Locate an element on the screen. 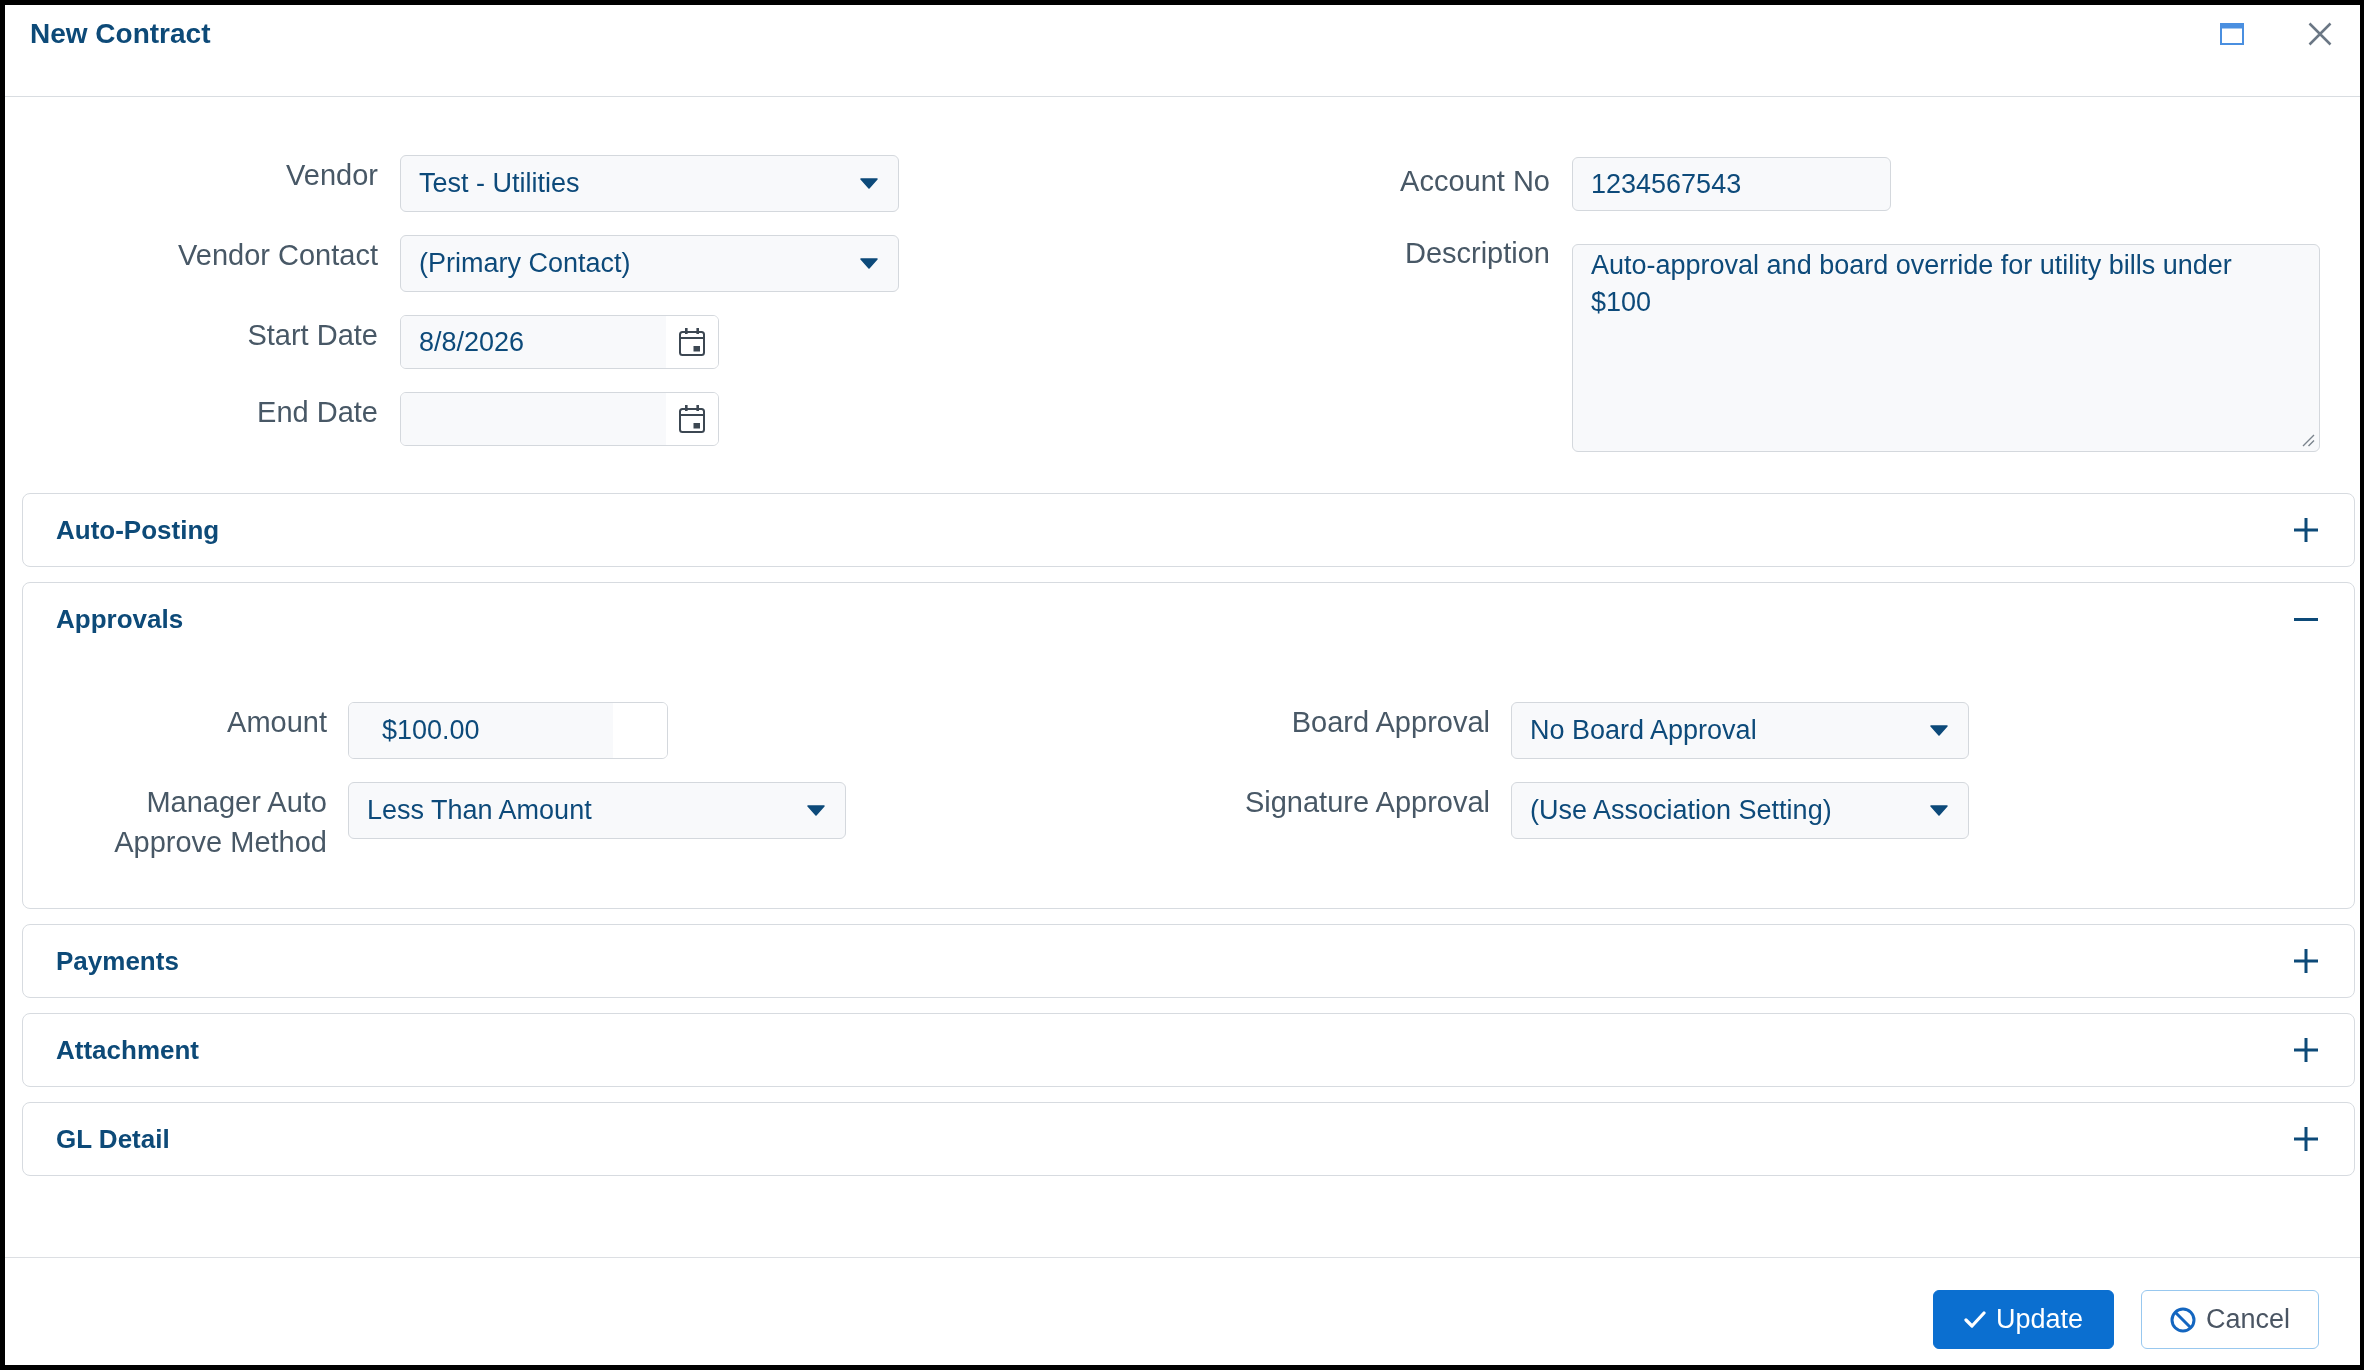  resize-grip-icon is located at coordinates (2308, 440).